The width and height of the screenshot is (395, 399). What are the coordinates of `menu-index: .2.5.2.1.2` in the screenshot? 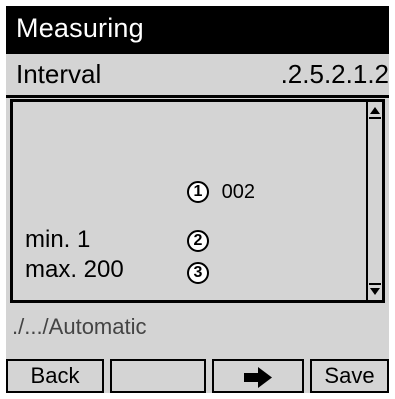 It's located at (334, 74).